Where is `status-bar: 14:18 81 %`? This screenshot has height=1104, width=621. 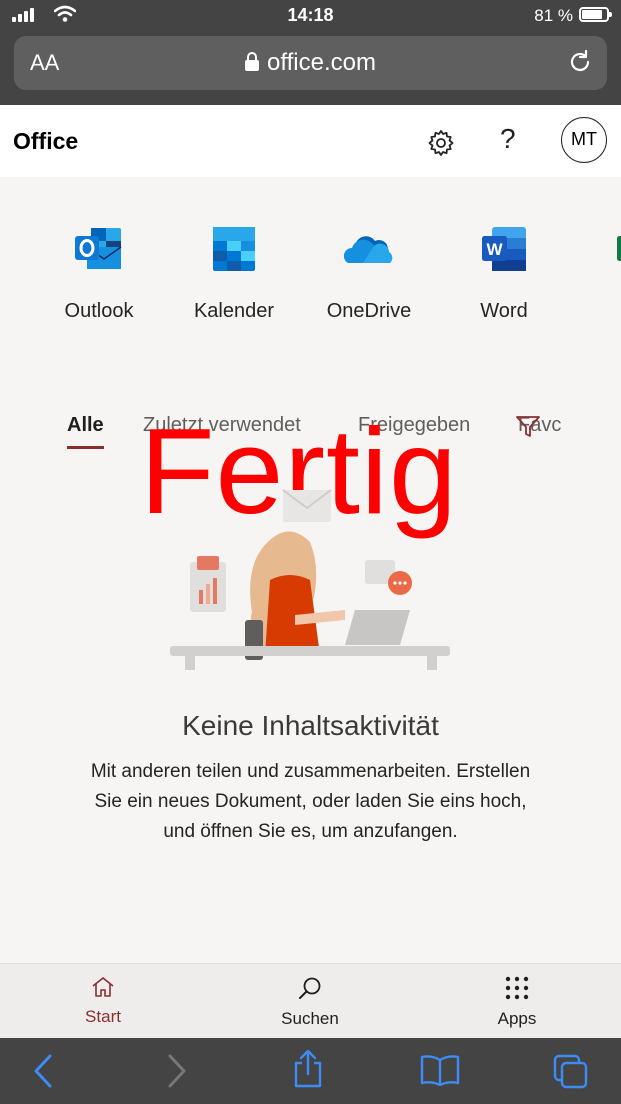 status-bar: 14:18 81 % is located at coordinates (310, 16).